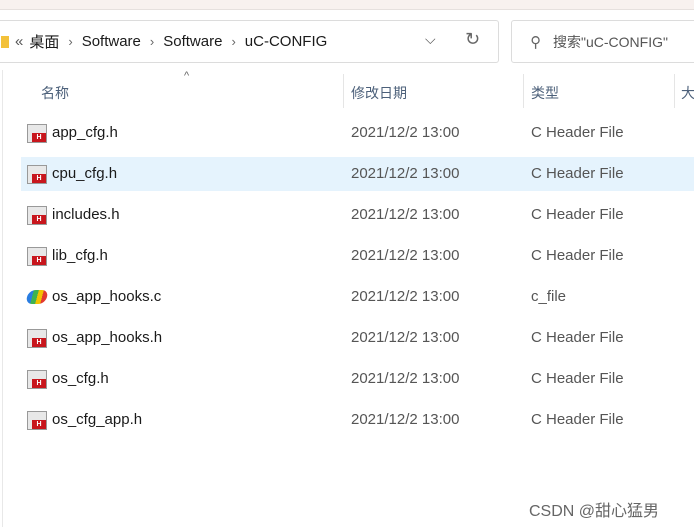 This screenshot has height=527, width=694. I want to click on search-input: 搜索"uC-CONFIG", so click(610, 42).